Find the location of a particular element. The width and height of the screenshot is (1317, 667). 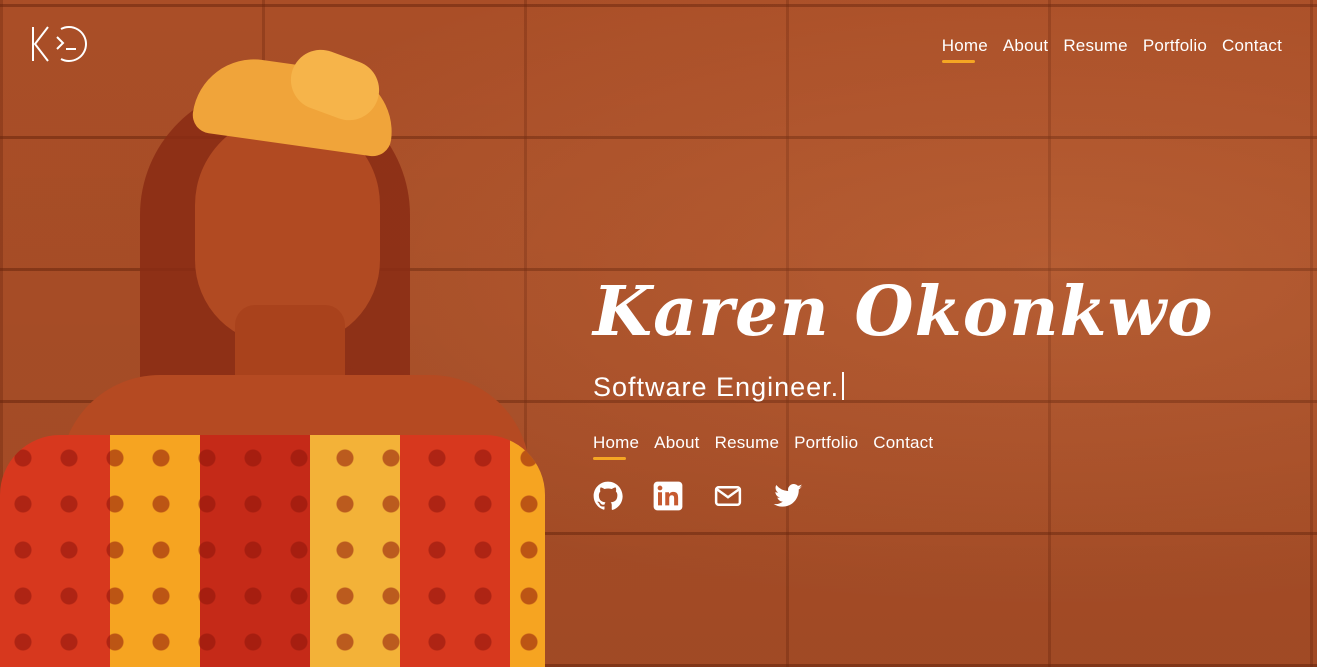

mail-icon is located at coordinates (728, 496).